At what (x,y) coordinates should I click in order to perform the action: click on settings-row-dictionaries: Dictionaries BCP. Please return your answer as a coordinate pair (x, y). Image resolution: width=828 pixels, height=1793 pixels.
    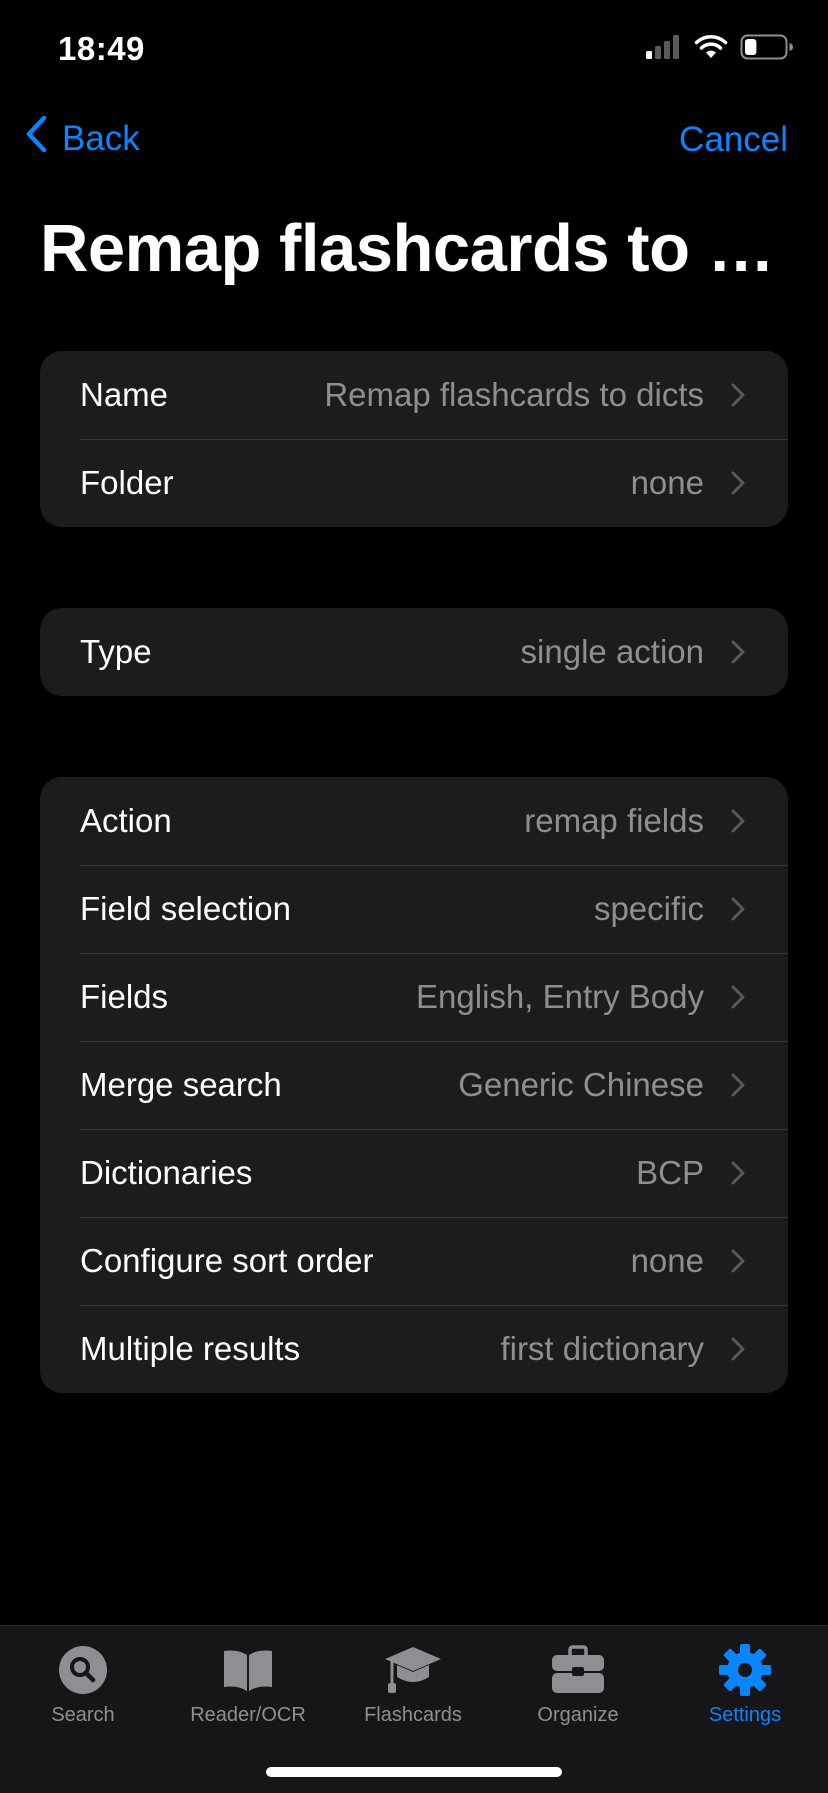
    Looking at the image, I should click on (414, 1173).